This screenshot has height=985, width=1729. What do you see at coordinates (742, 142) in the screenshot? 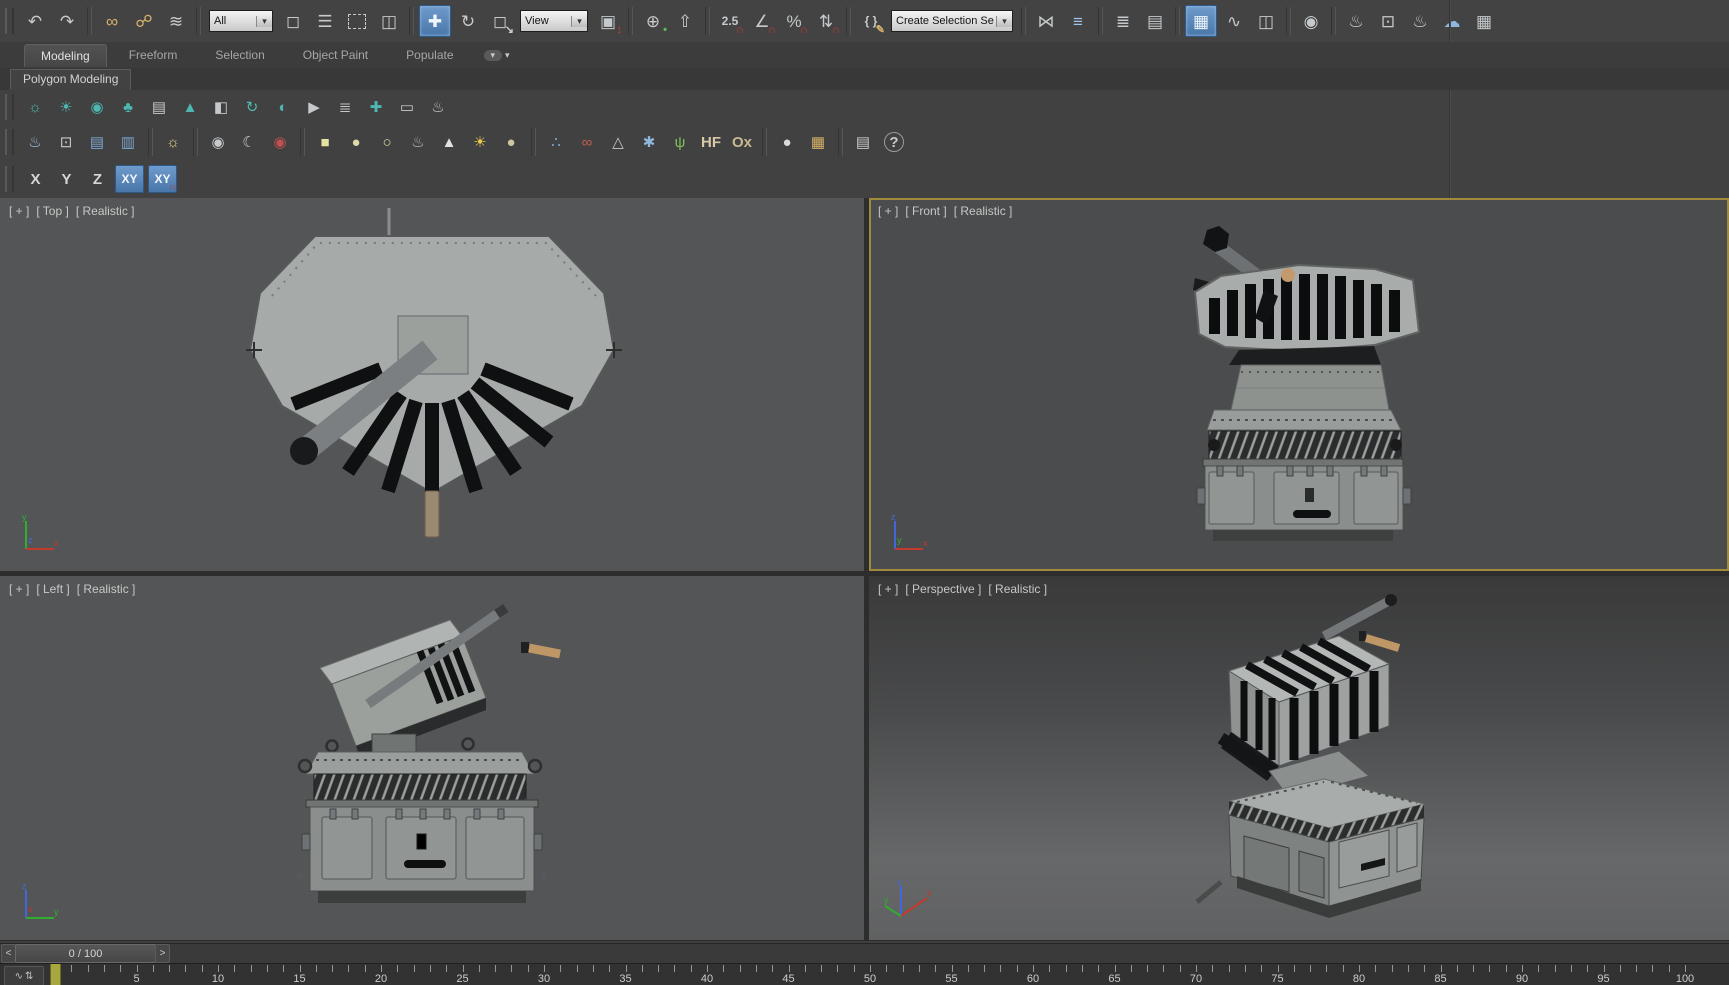
I see `hairball-icon: Ox` at bounding box center [742, 142].